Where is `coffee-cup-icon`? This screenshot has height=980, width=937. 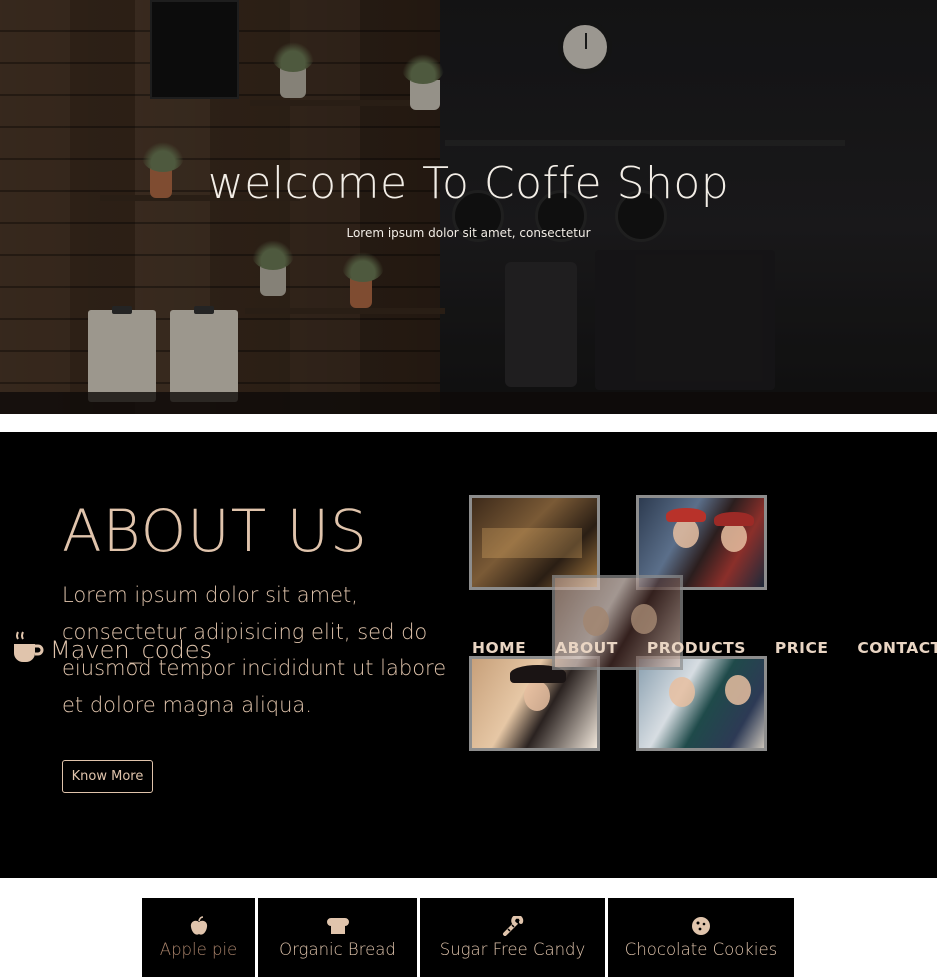
coffee-cup-icon is located at coordinates (28, 650).